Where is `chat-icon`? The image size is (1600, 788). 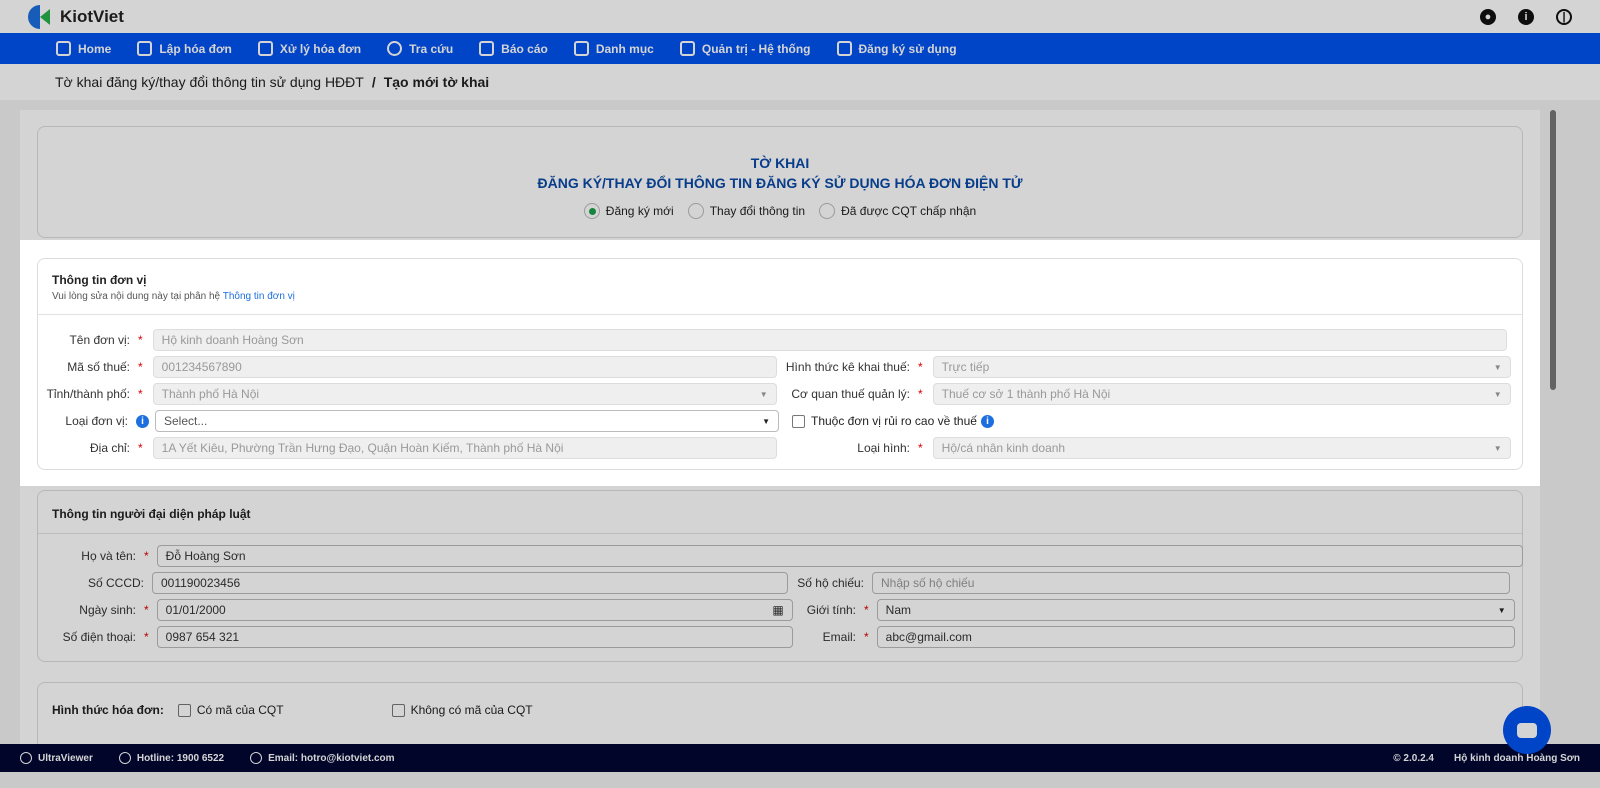
chat-icon is located at coordinates (1527, 730).